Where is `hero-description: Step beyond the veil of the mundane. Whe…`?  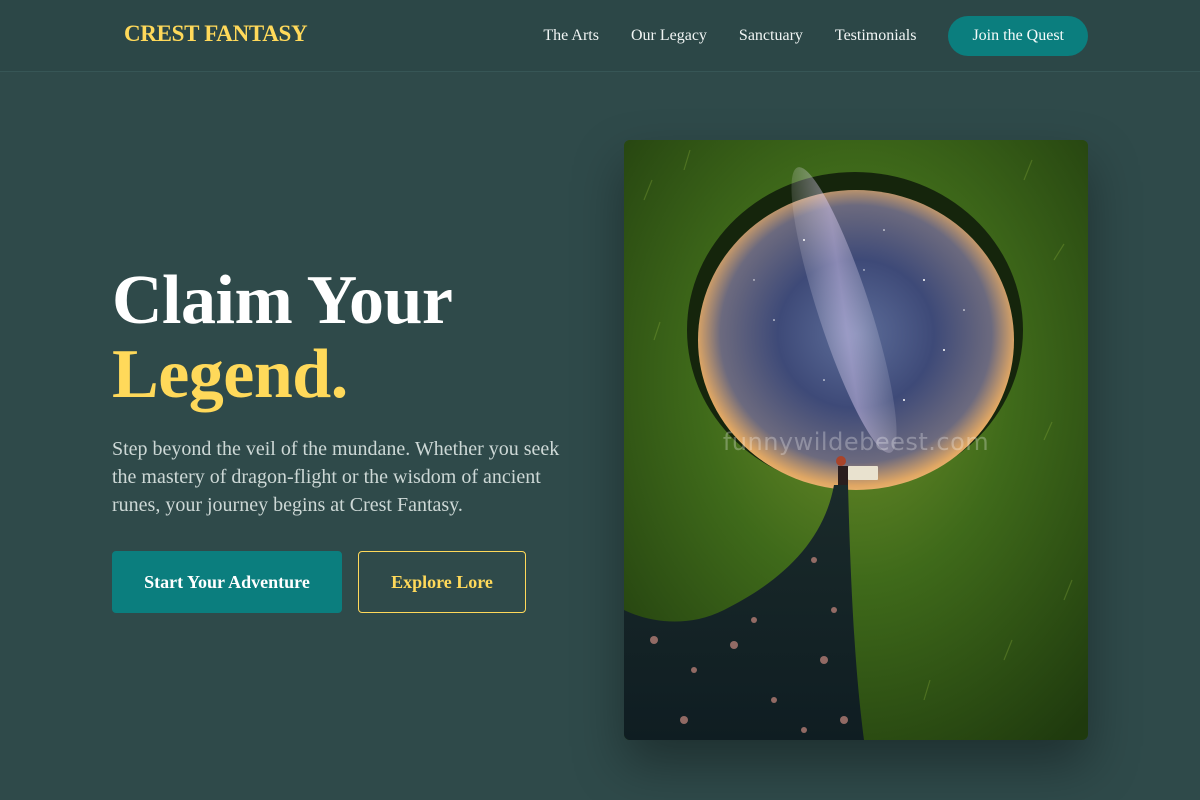 hero-description: Step beyond the veil of the mundane. Whe… is located at coordinates (336, 477).